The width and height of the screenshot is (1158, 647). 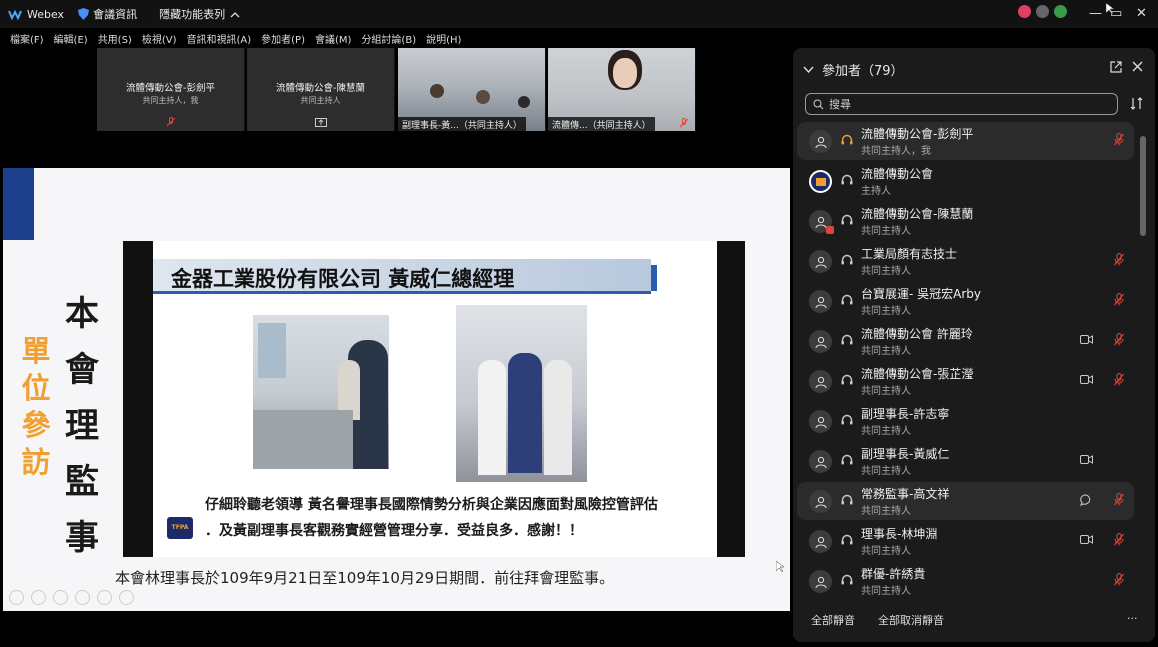 I want to click on record-indicator-icon, so click(x=1024, y=11).